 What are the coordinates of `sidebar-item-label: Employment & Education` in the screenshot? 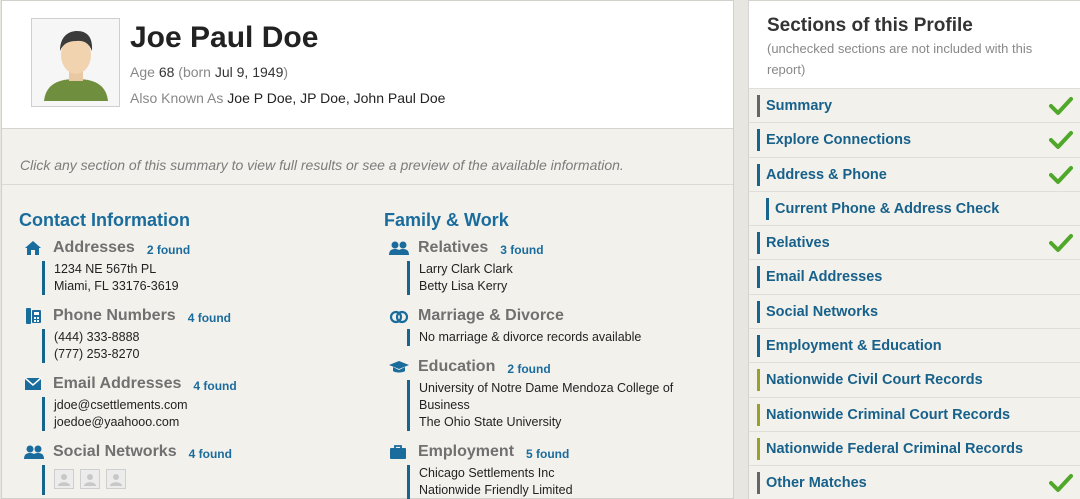 It's located at (854, 346).